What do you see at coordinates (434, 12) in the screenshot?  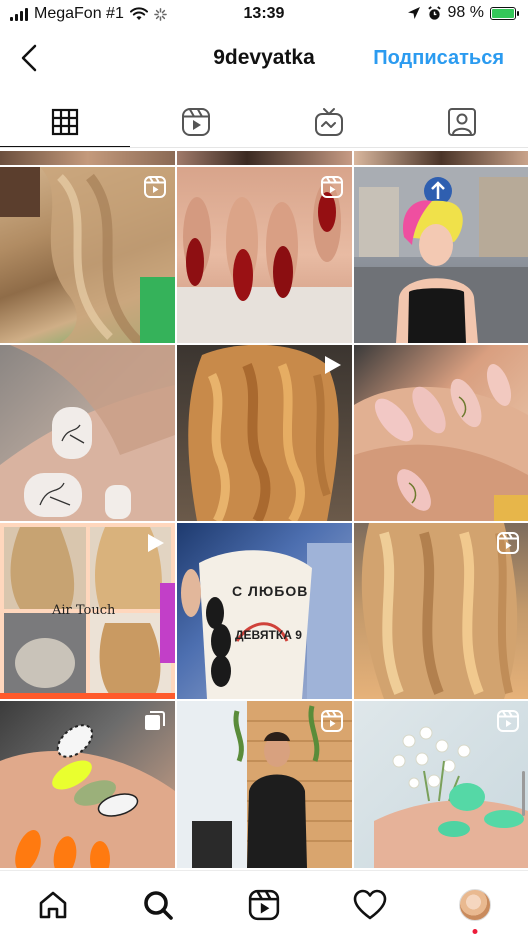 I see `alarm-icon` at bounding box center [434, 12].